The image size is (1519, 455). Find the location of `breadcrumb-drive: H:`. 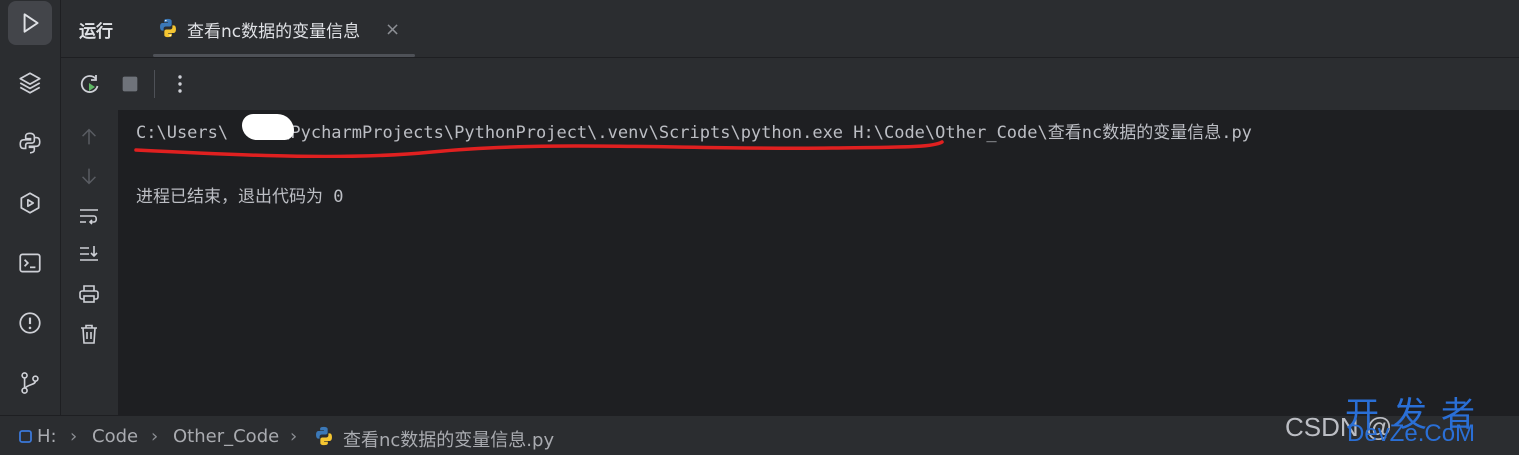

breadcrumb-drive: H: is located at coordinates (47, 436).